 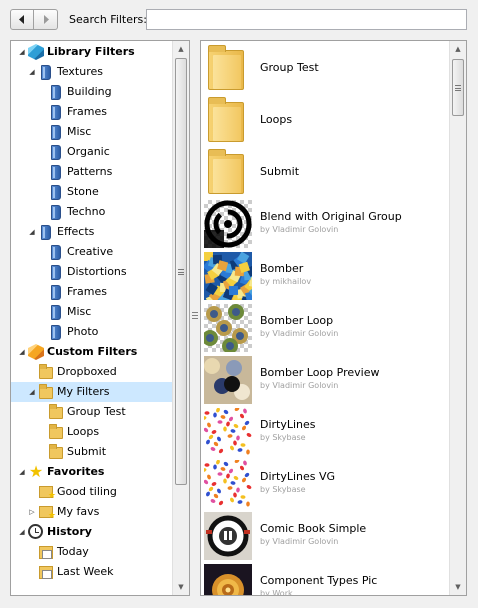 What do you see at coordinates (78, 511) in the screenshot?
I see `tree-item-label: My favs` at bounding box center [78, 511].